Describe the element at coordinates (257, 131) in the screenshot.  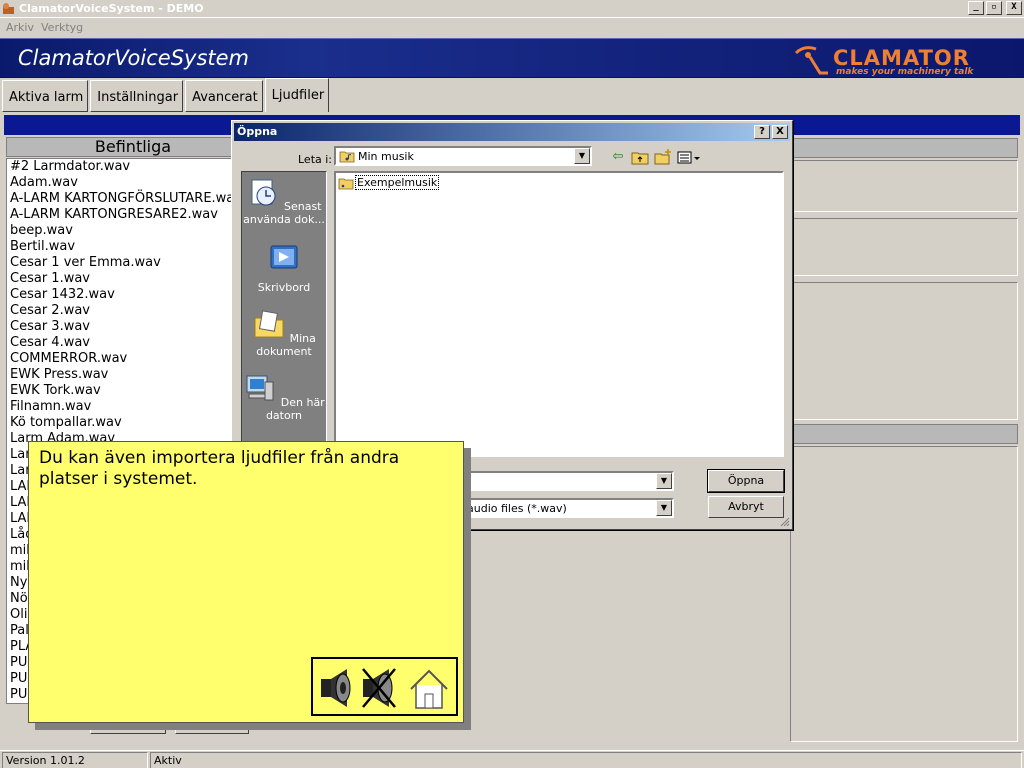
I see `dialog-title: Öppna` at that location.